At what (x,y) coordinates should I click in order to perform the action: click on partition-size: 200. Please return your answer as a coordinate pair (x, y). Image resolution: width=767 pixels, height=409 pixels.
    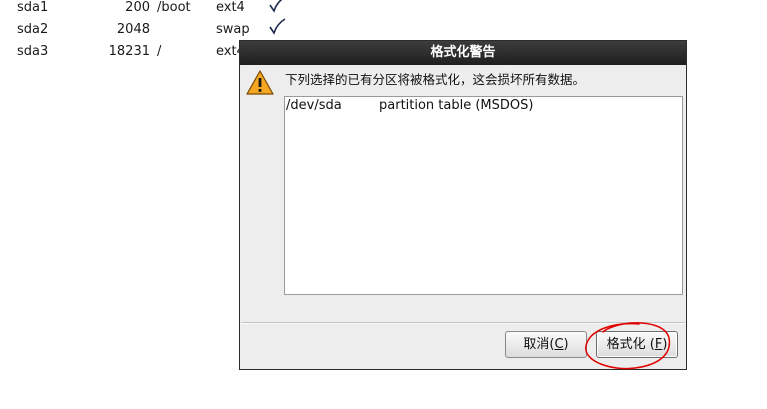
    Looking at the image, I should click on (137, 7).